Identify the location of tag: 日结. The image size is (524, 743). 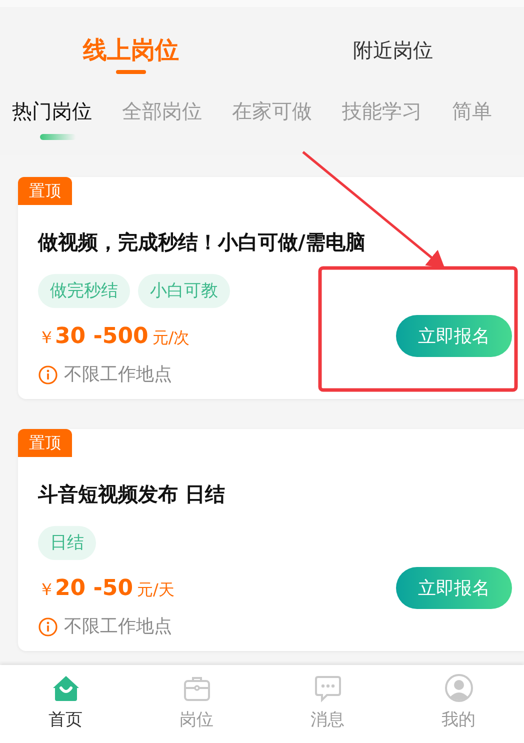
(67, 543).